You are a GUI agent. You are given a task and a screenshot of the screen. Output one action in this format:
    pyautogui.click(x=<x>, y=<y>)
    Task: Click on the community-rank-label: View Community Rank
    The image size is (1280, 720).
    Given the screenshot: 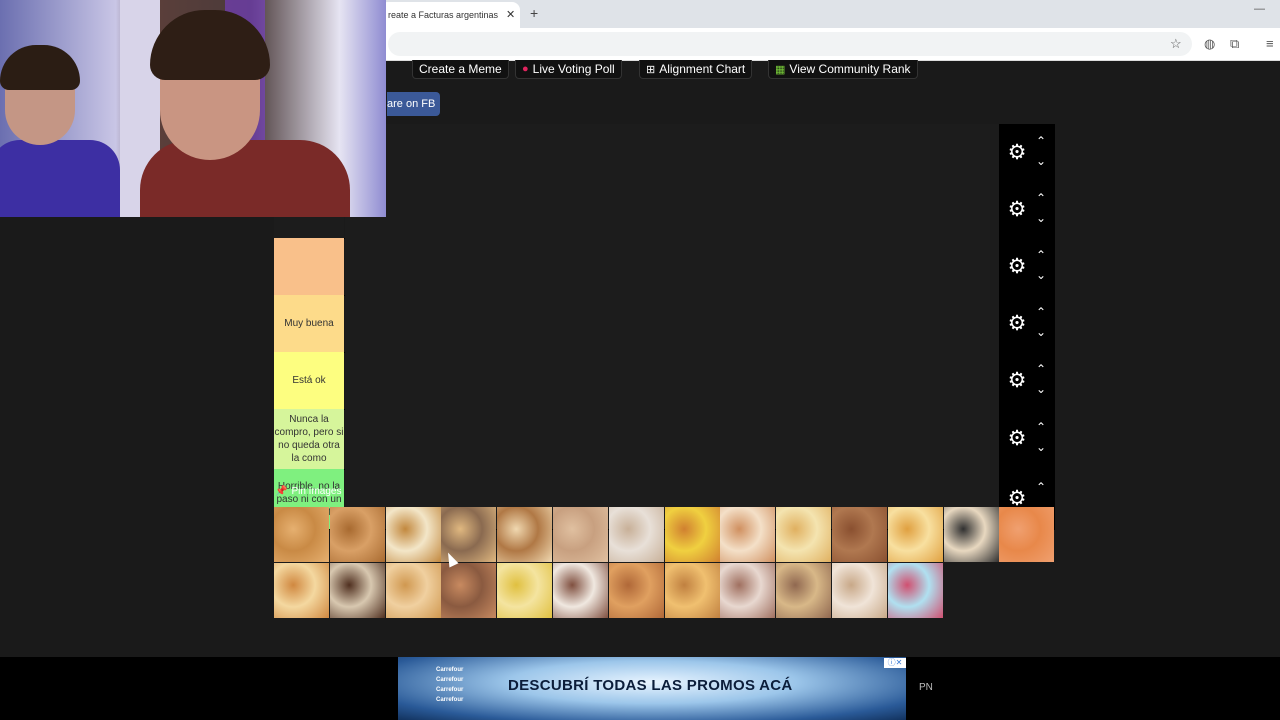 What is the action you would take?
    pyautogui.click(x=850, y=69)
    